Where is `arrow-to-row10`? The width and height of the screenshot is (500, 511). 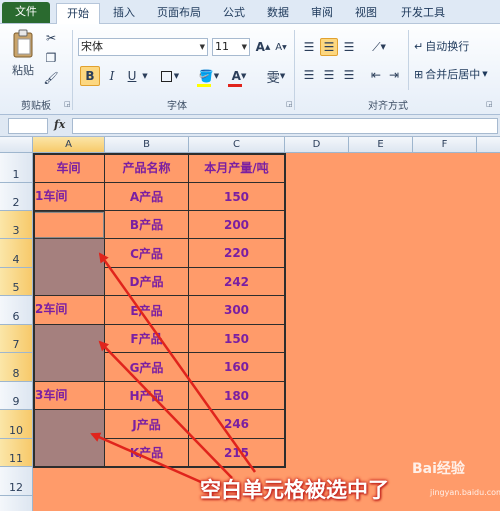
arrow-to-row10 is located at coordinates (150, 460).